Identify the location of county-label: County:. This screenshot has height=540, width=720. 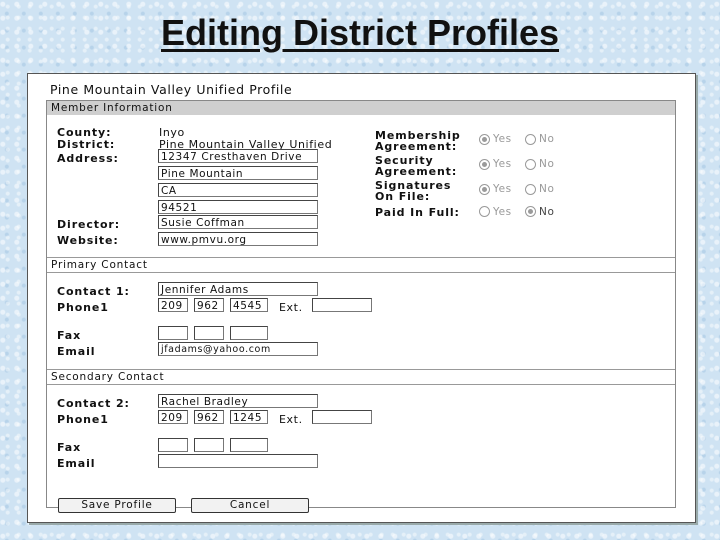
(84, 132).